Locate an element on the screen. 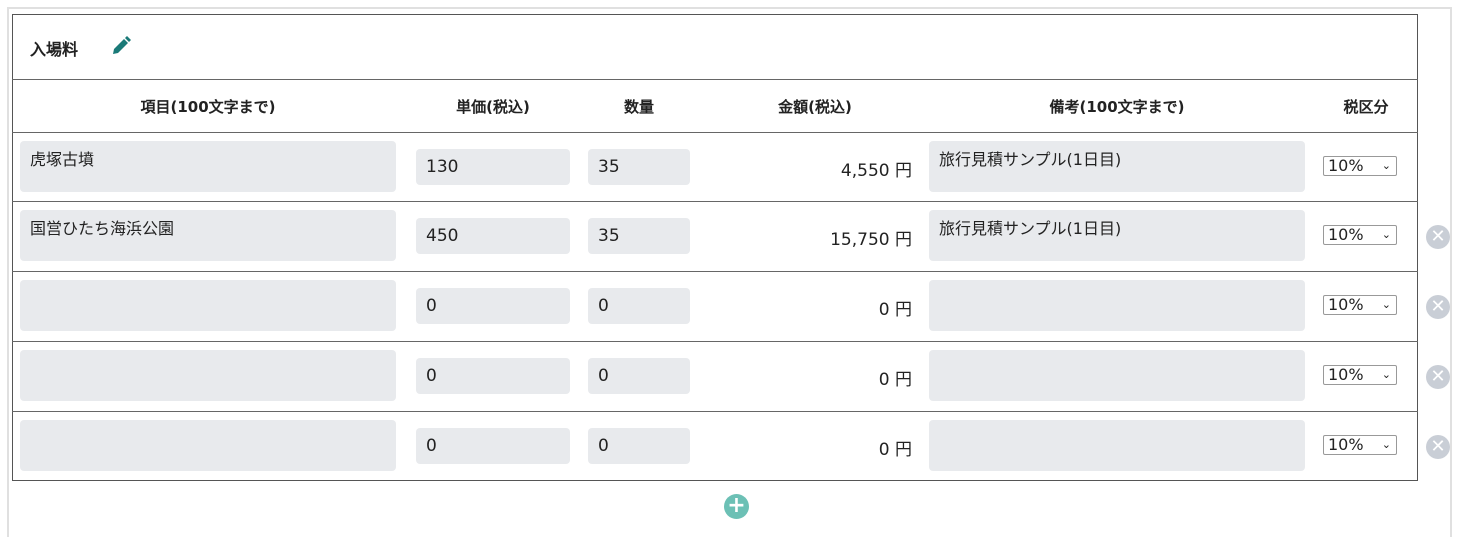 This screenshot has width=1459, height=537. col-amount: 金額(税込) is located at coordinates (815, 107).